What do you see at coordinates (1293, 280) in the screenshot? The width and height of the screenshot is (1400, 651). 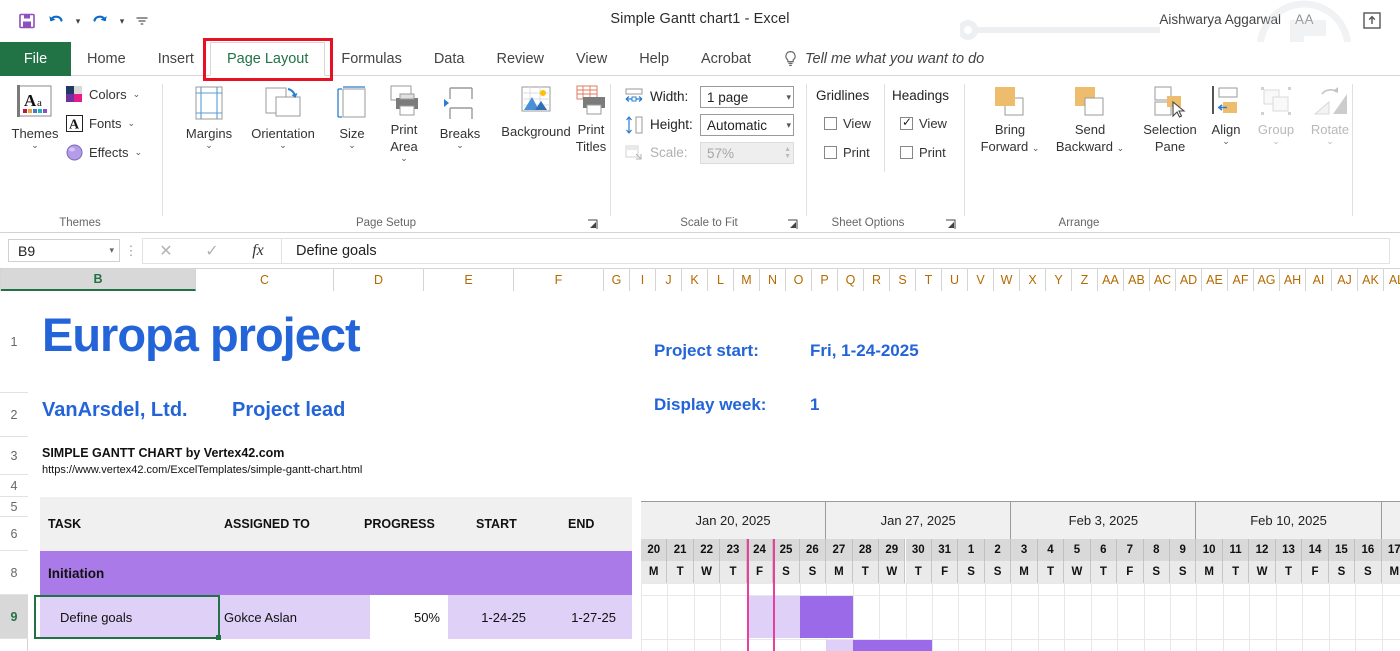 I see `column-header-ah: AH` at bounding box center [1293, 280].